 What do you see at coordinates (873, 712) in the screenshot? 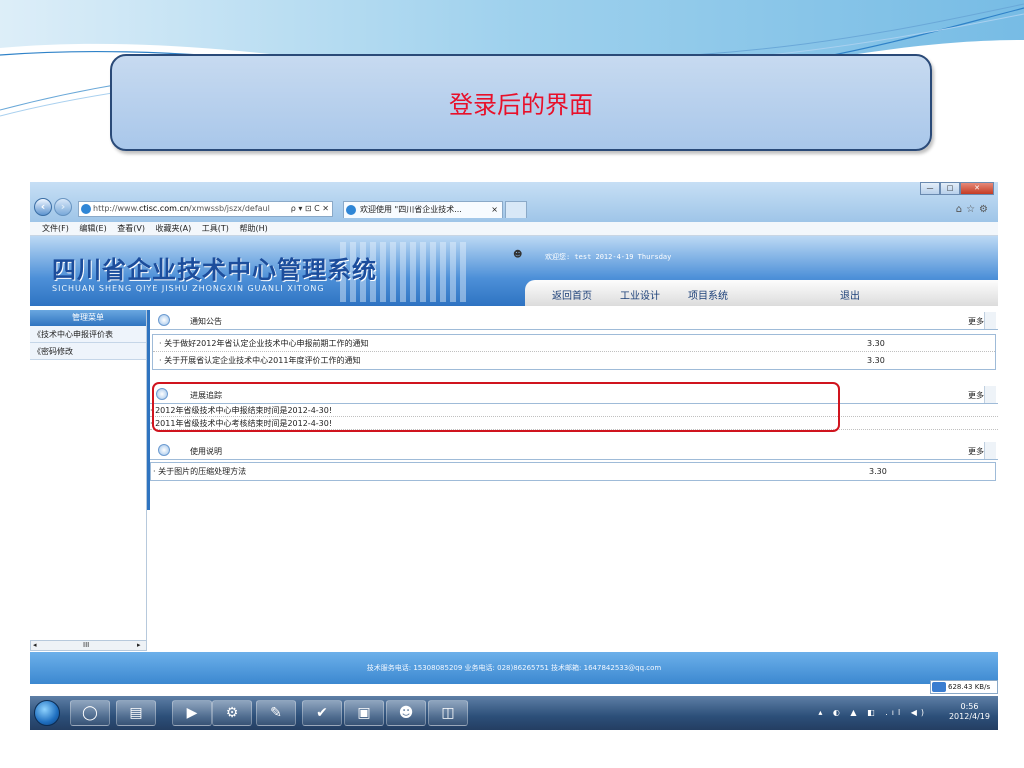
I see `tray-icons: ▴ ◐ ▲ ◧ .ıl ◀)` at bounding box center [873, 712].